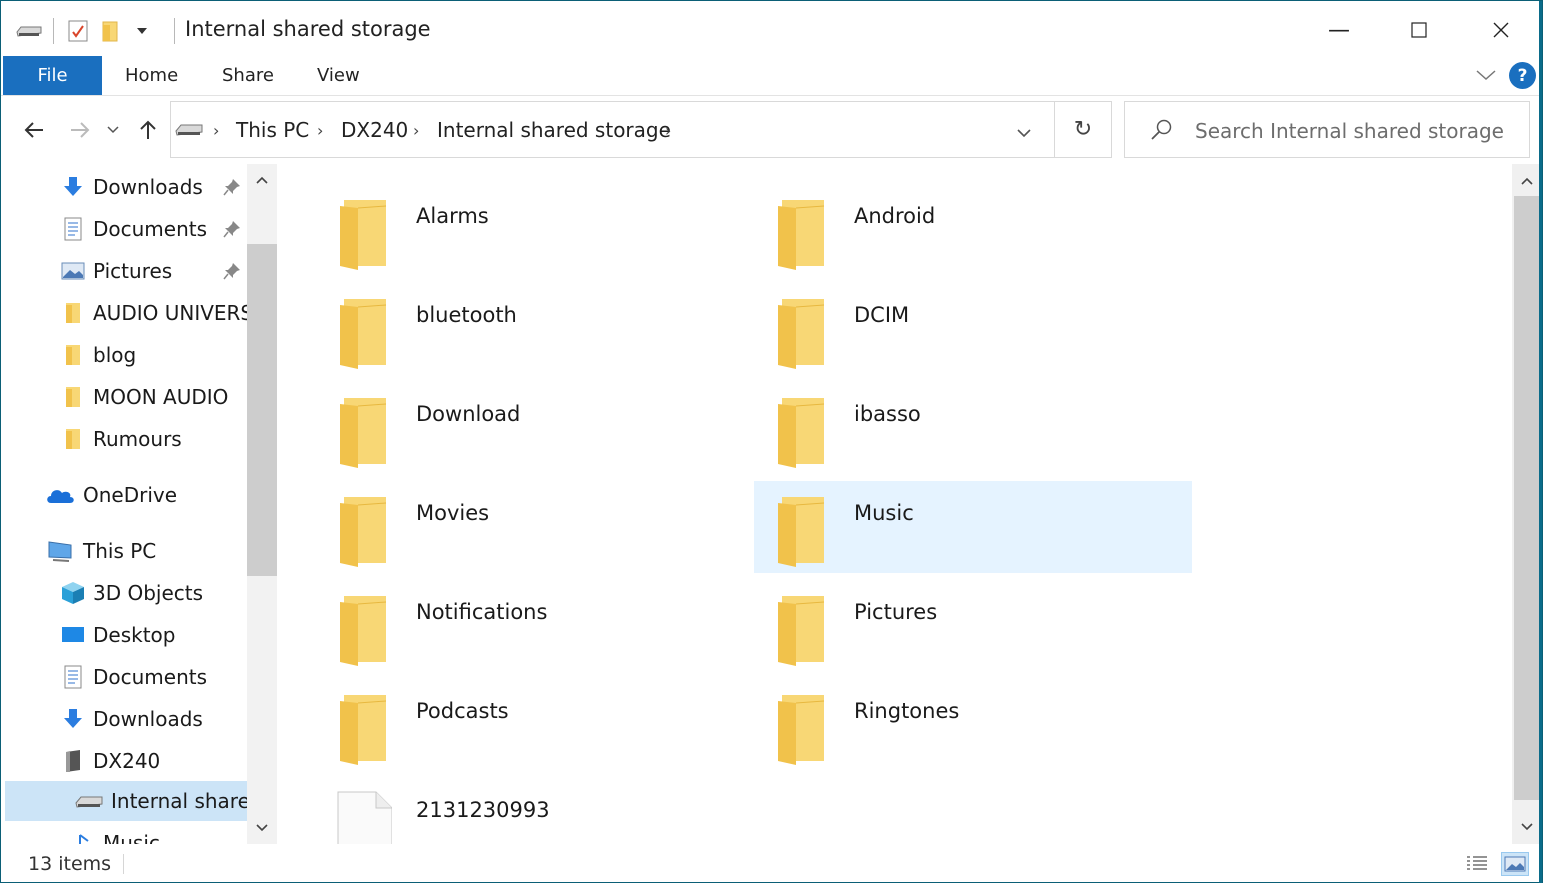  I want to click on nav-item-label: 3D Objects, so click(148, 593).